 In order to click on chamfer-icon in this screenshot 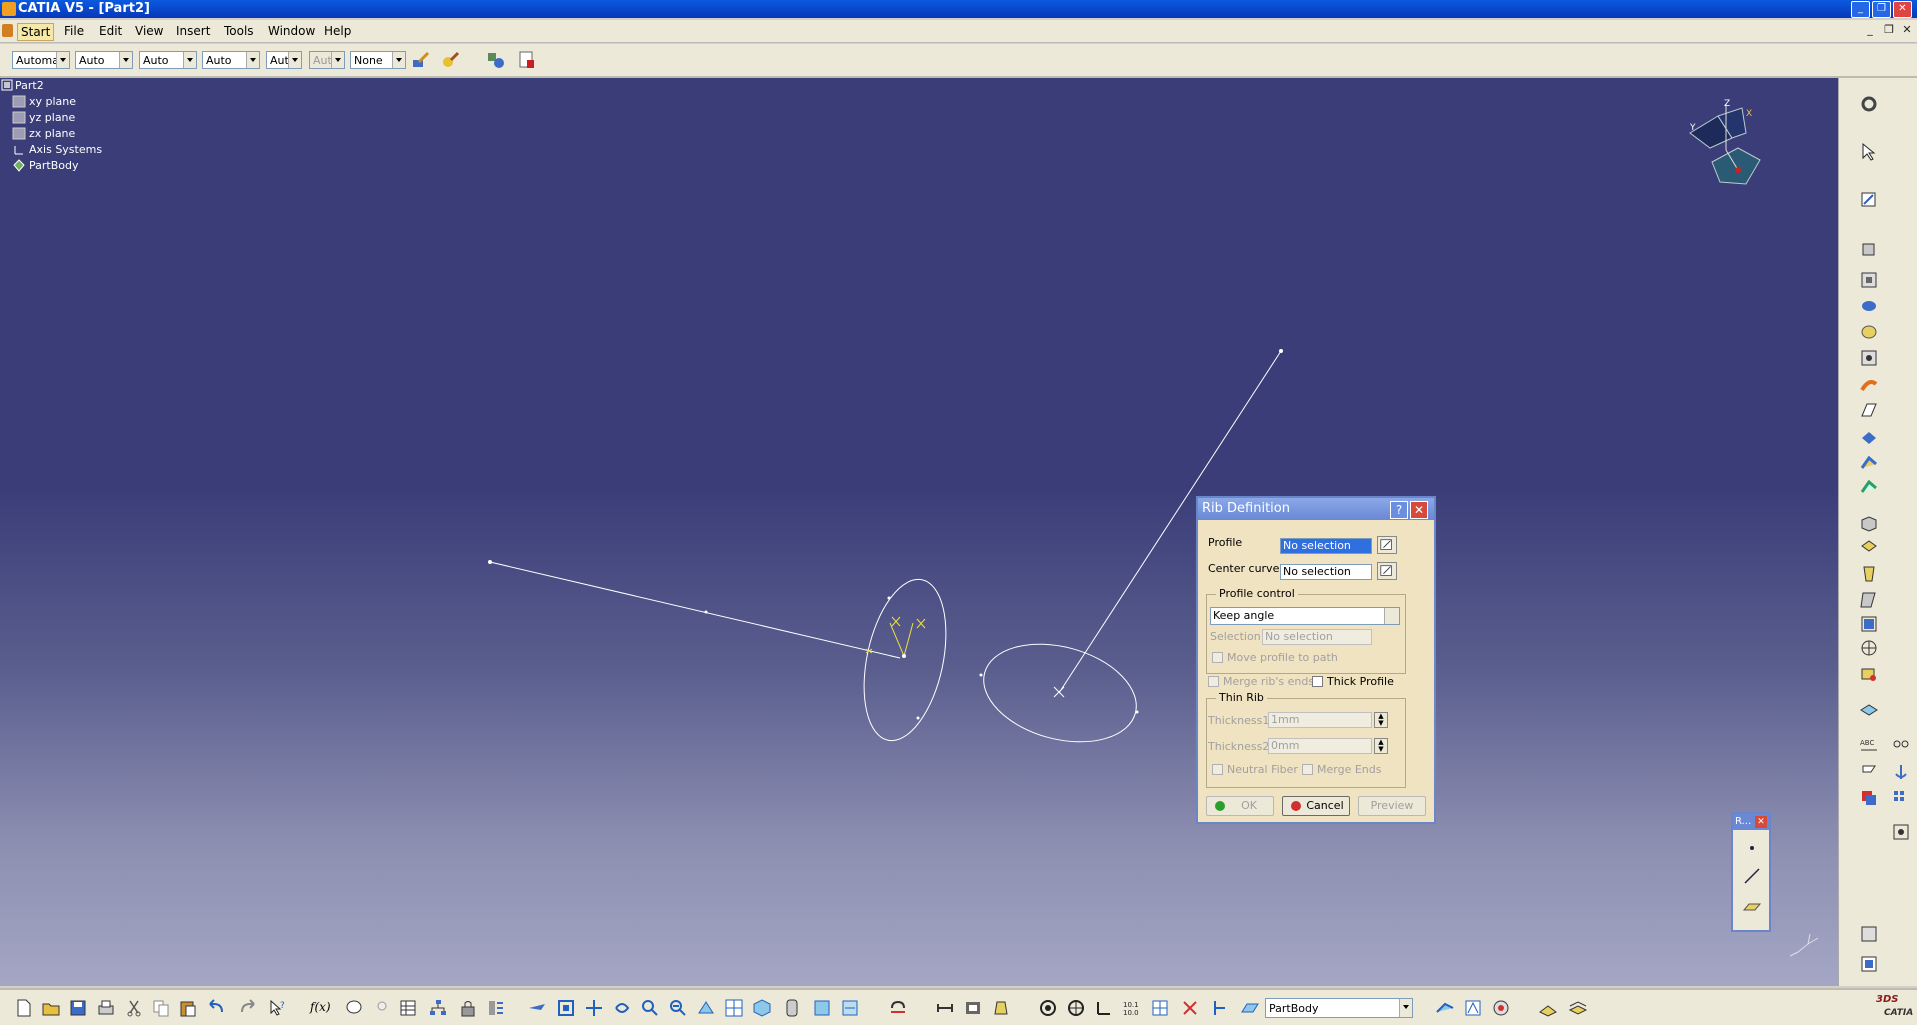, I will do `click(1869, 548)`.